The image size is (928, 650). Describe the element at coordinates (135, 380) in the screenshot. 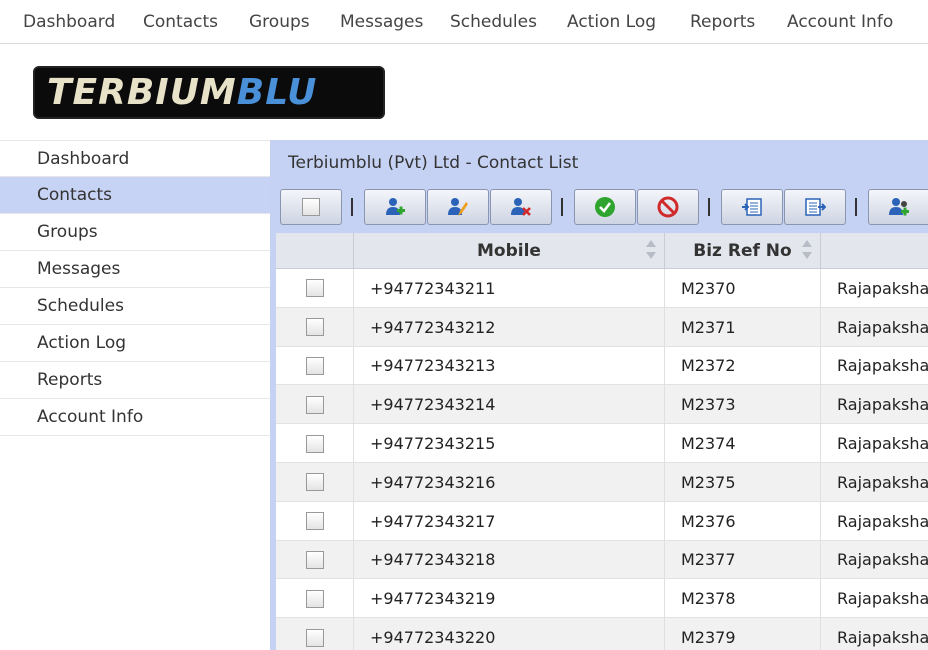

I see `sidebar-item-reports: Reports` at that location.